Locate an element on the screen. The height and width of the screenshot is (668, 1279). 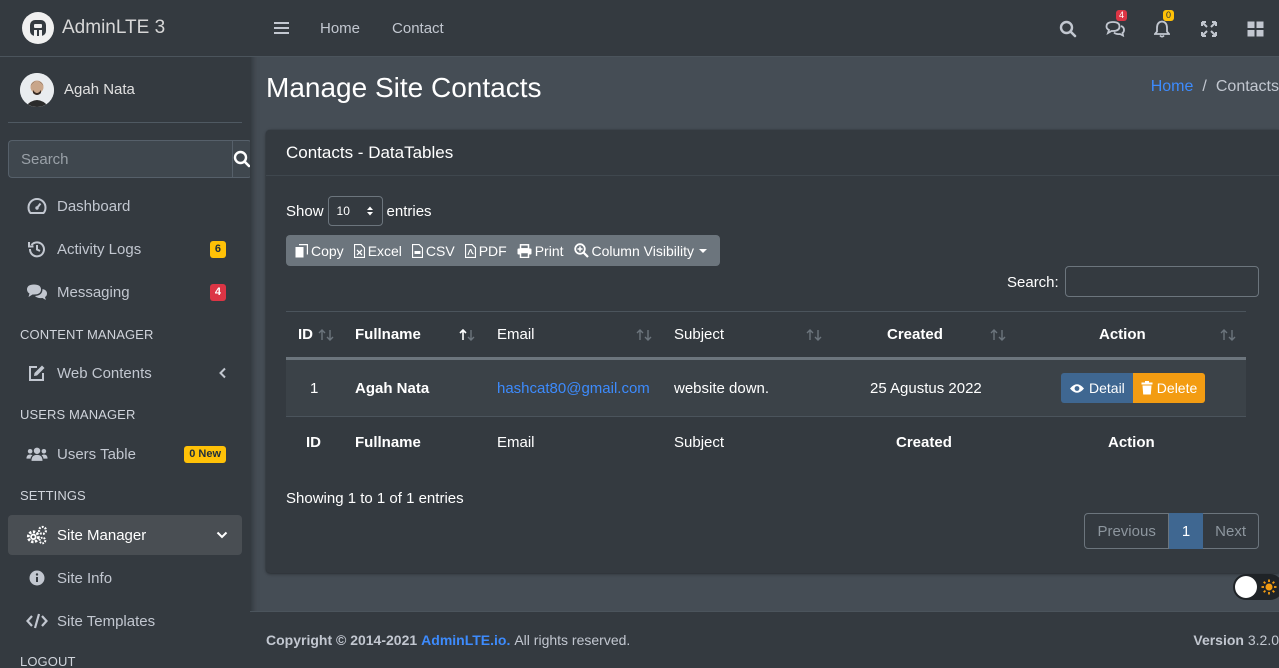
sort-icon is located at coordinates (644, 334).